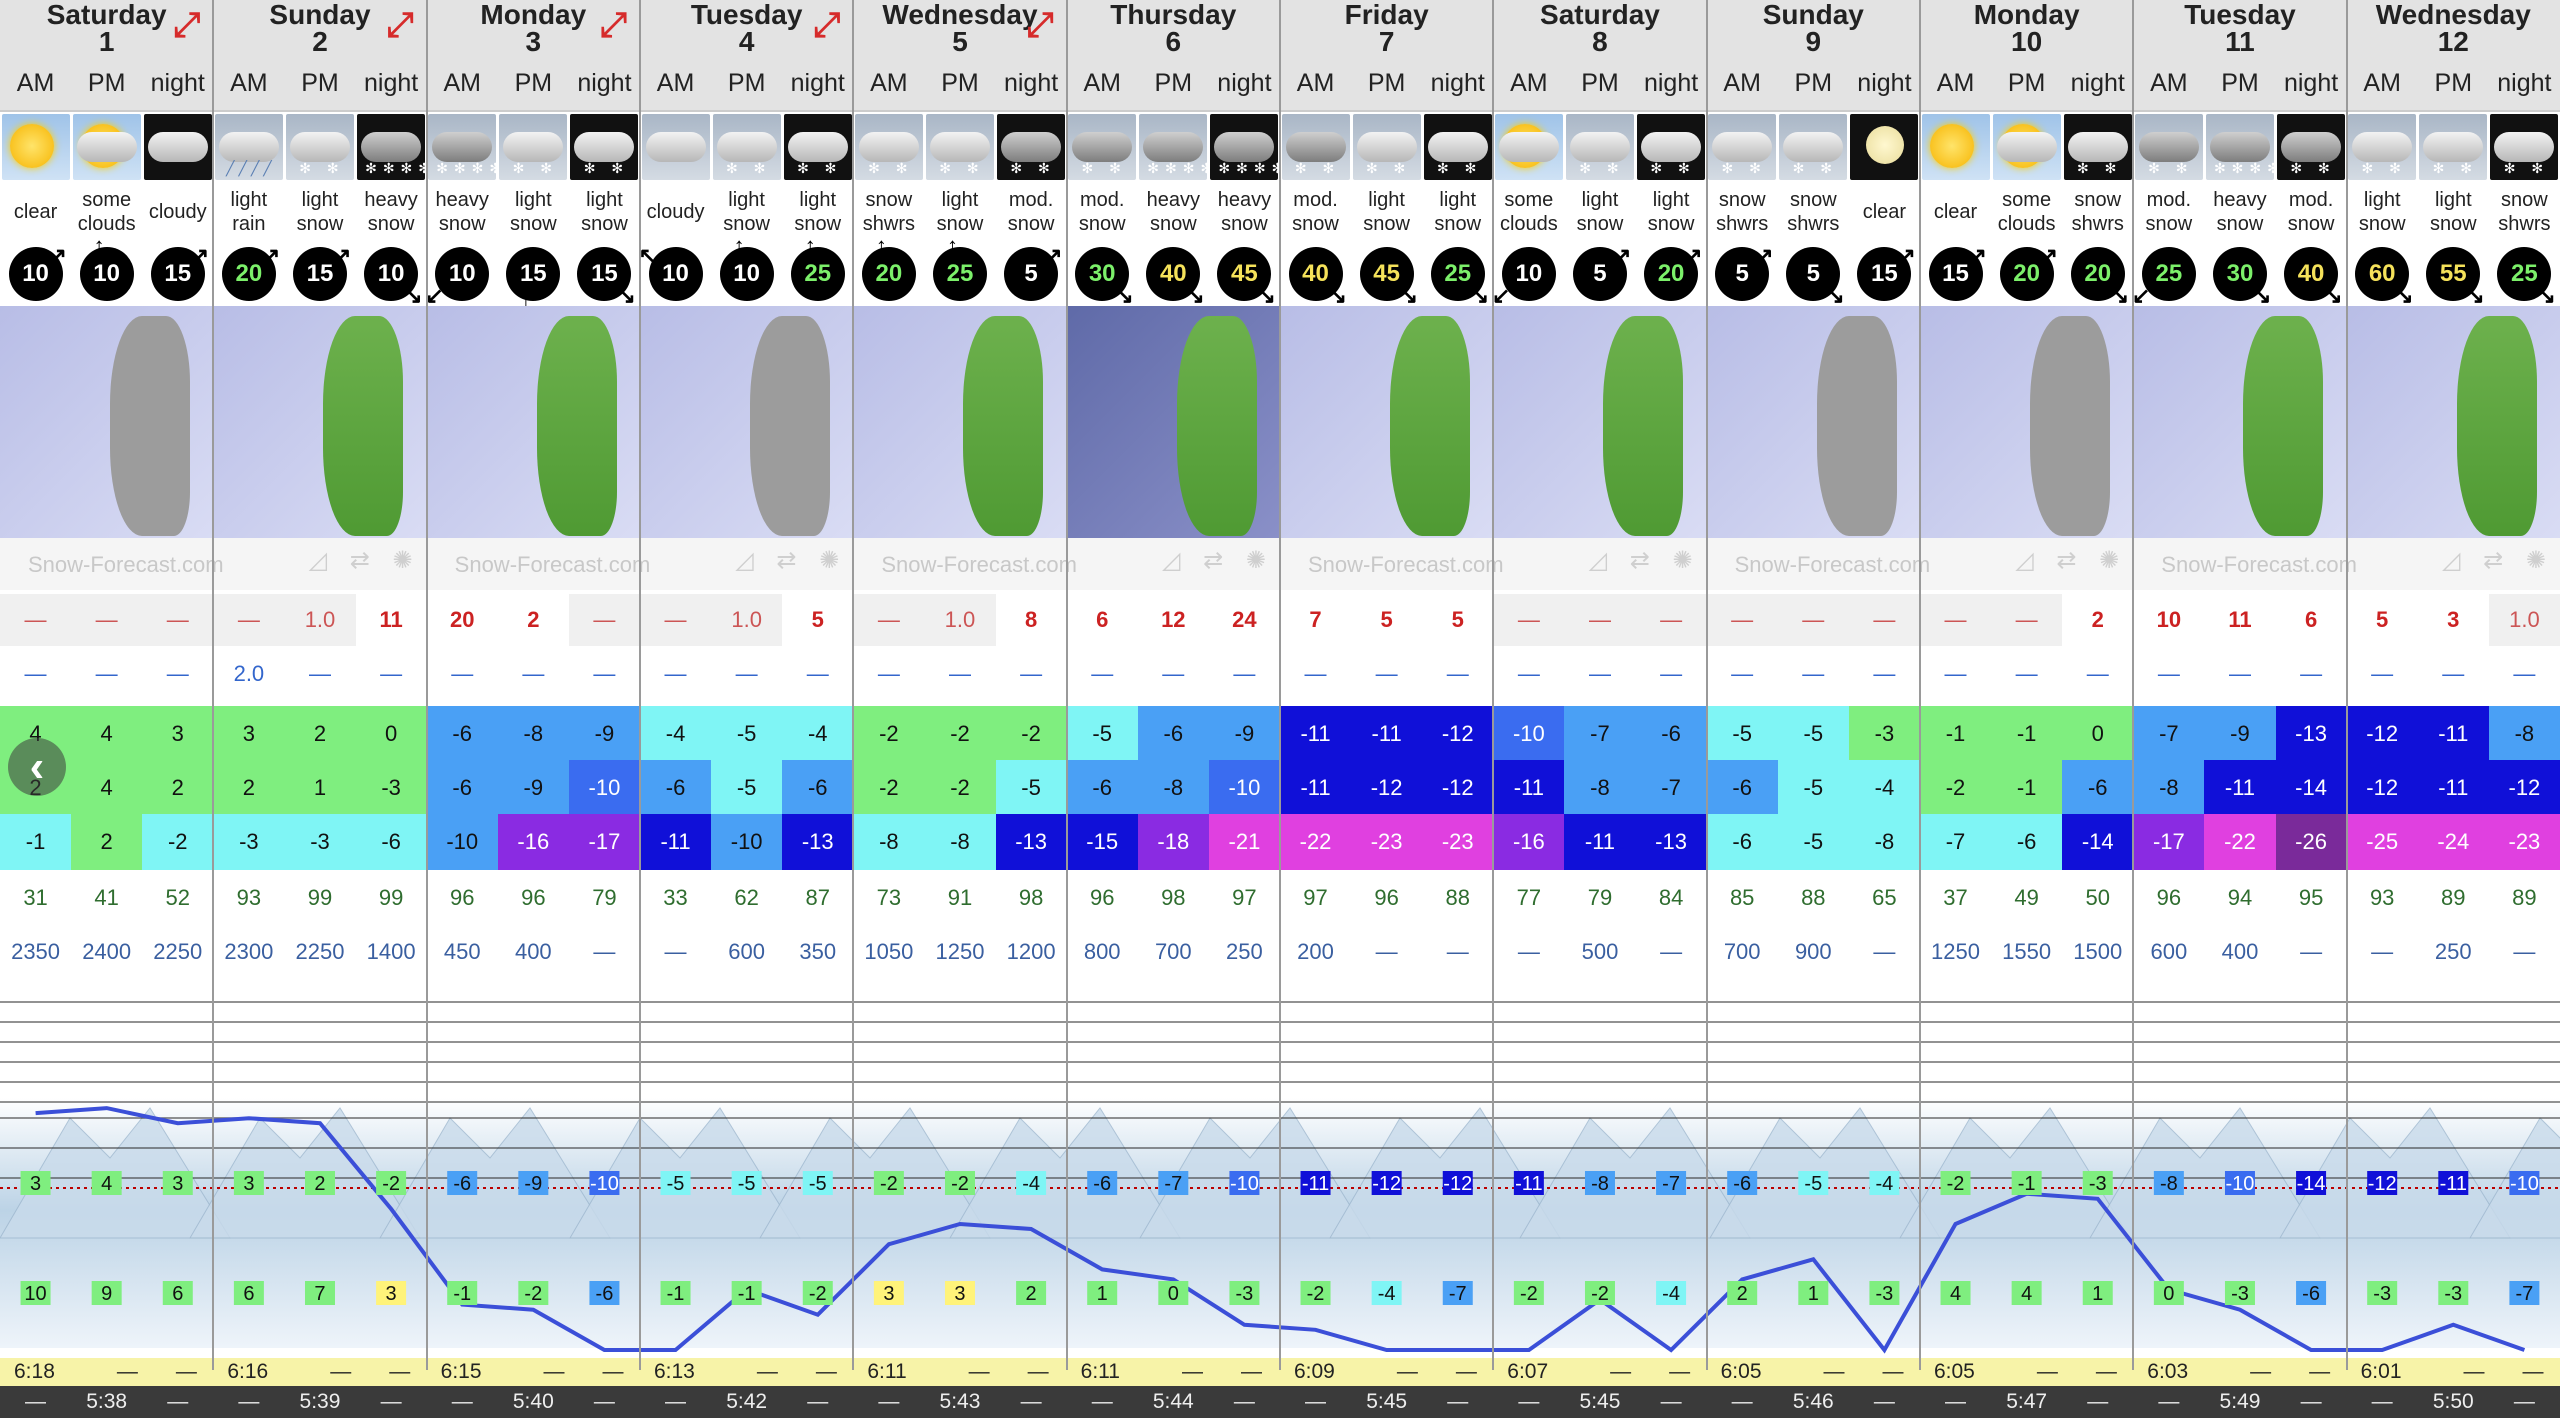 This screenshot has height=1418, width=2560. I want to click on wind-speed-badge: 60 ↘, so click(2384, 277).